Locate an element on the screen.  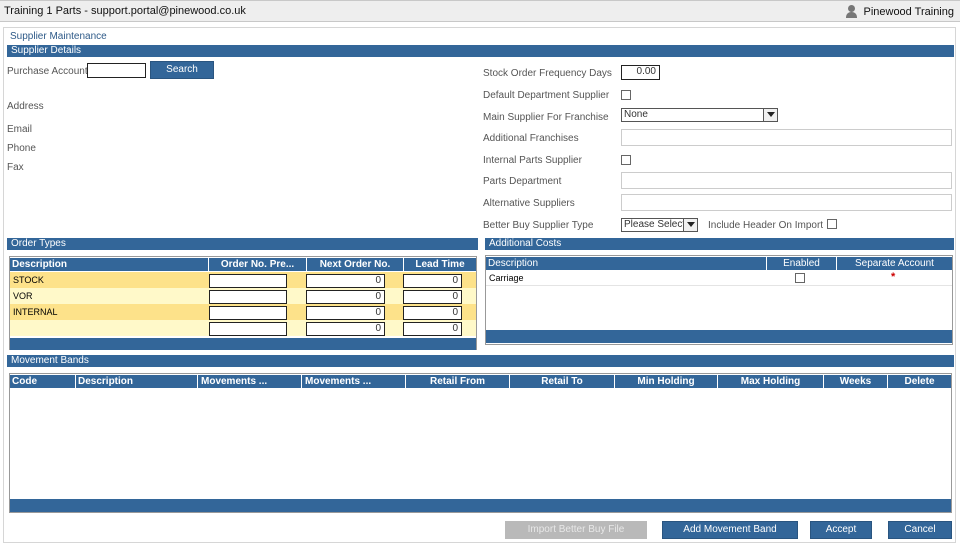
column-header: Retail To is located at coordinates (561, 381).